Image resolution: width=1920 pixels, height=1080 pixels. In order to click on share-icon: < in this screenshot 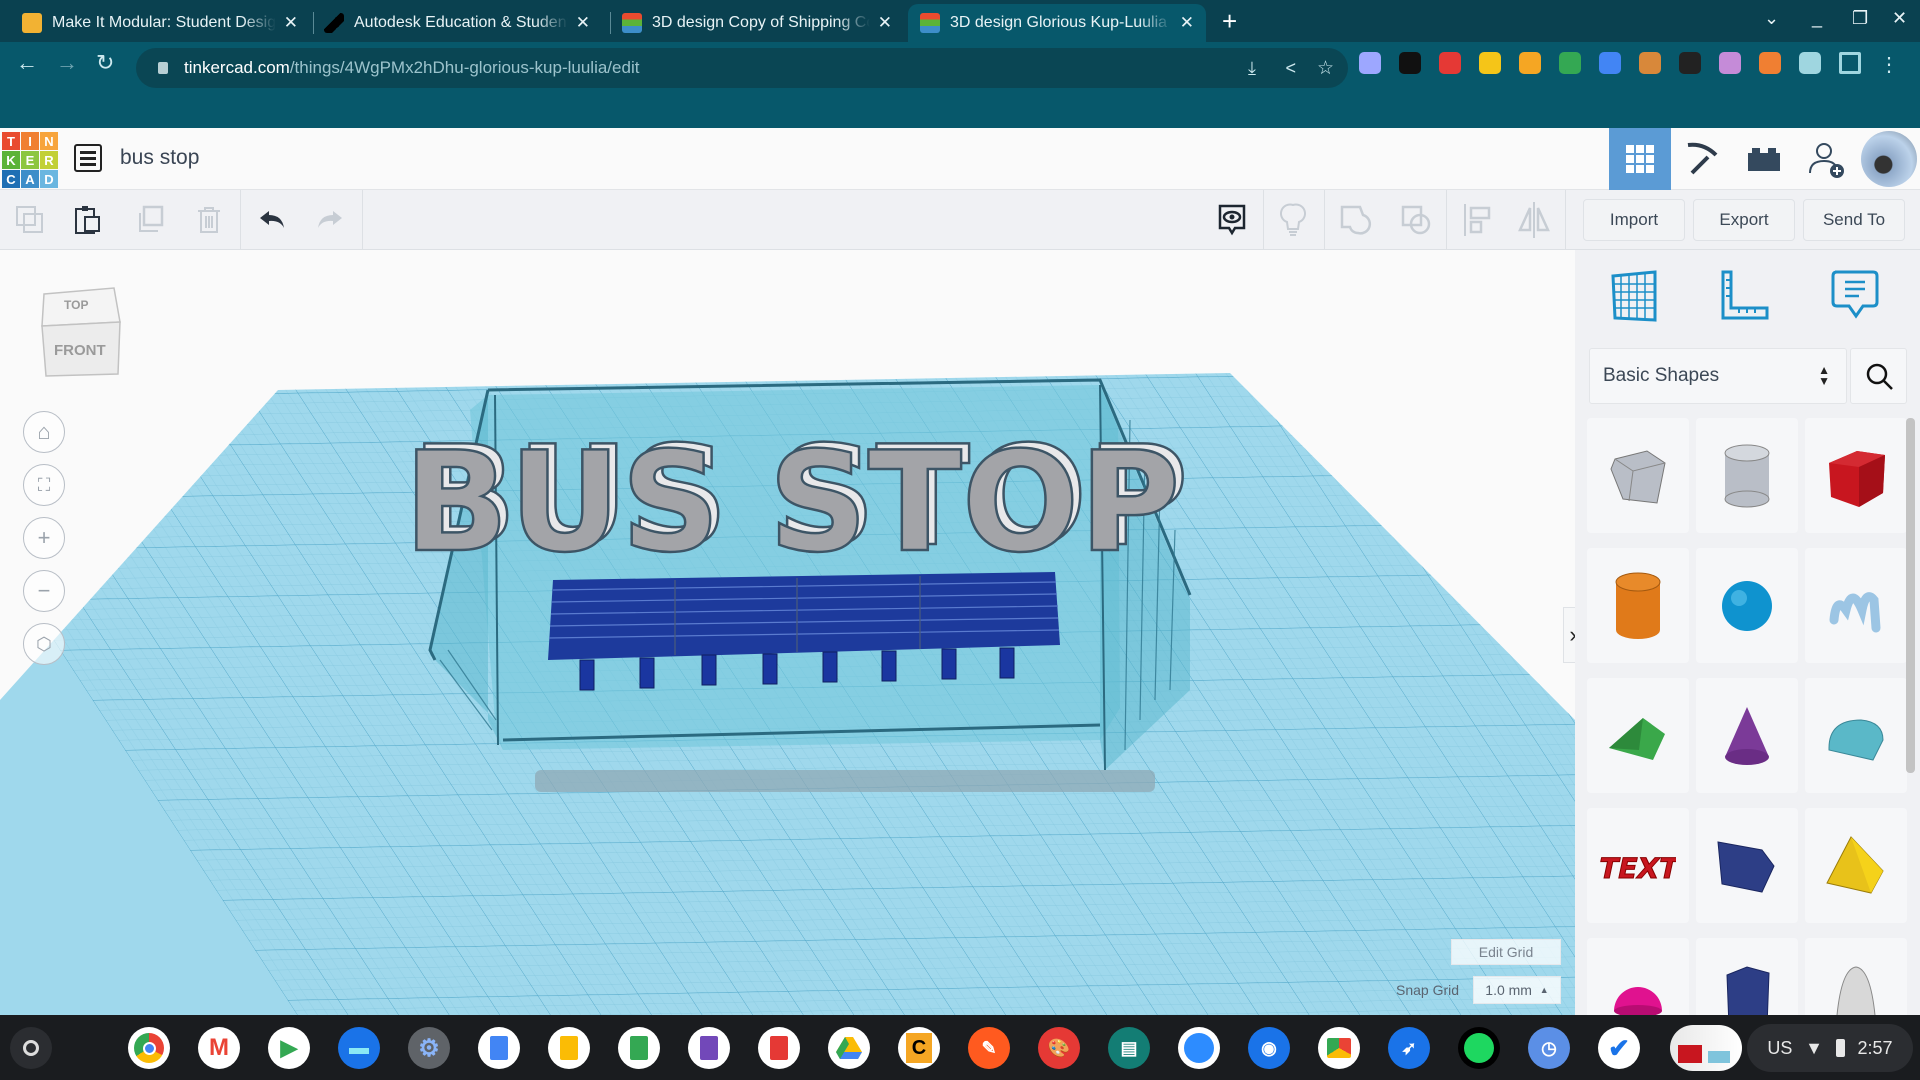, I will do `click(1290, 68)`.